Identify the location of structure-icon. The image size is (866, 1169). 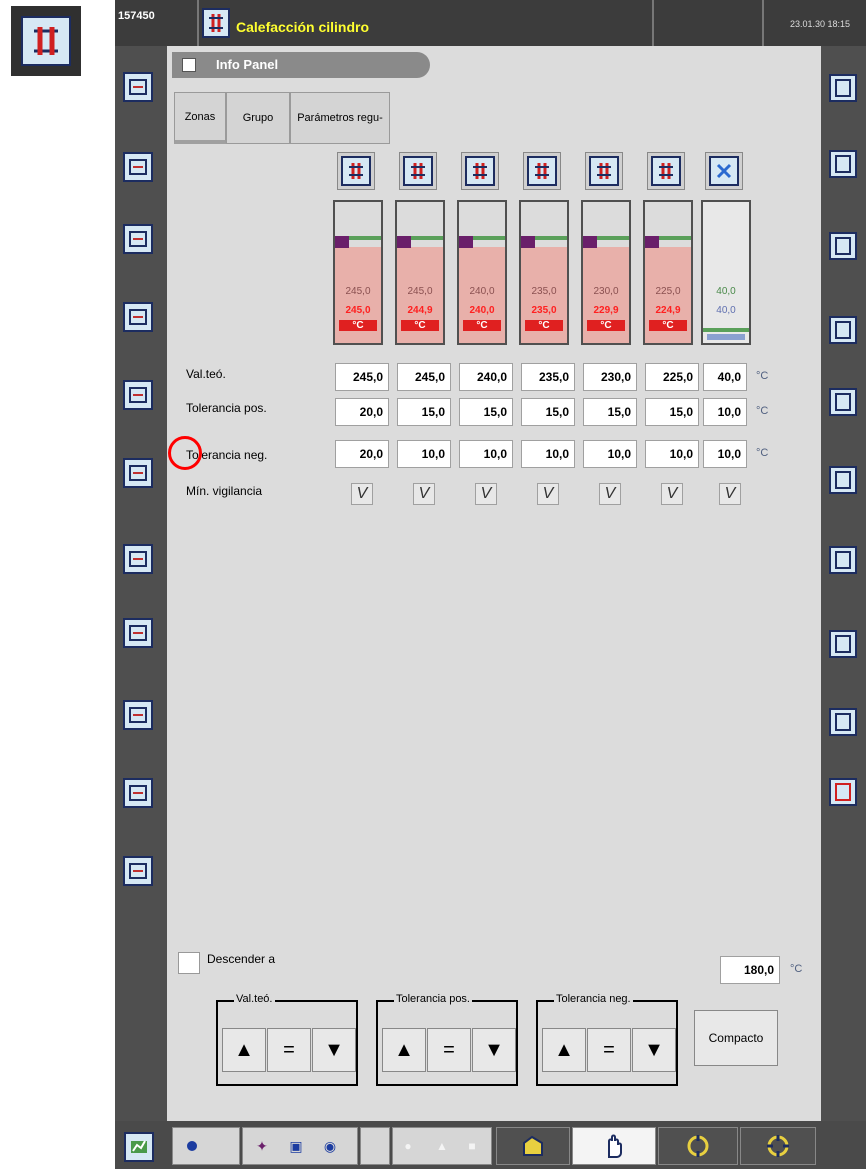
(843, 330).